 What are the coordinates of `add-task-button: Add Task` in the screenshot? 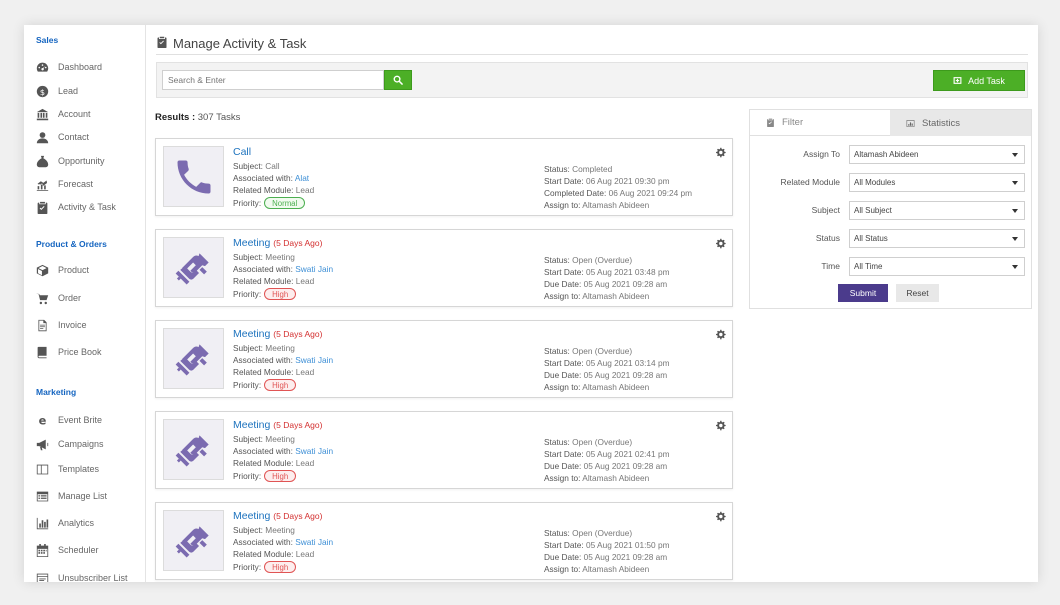 It's located at (979, 80).